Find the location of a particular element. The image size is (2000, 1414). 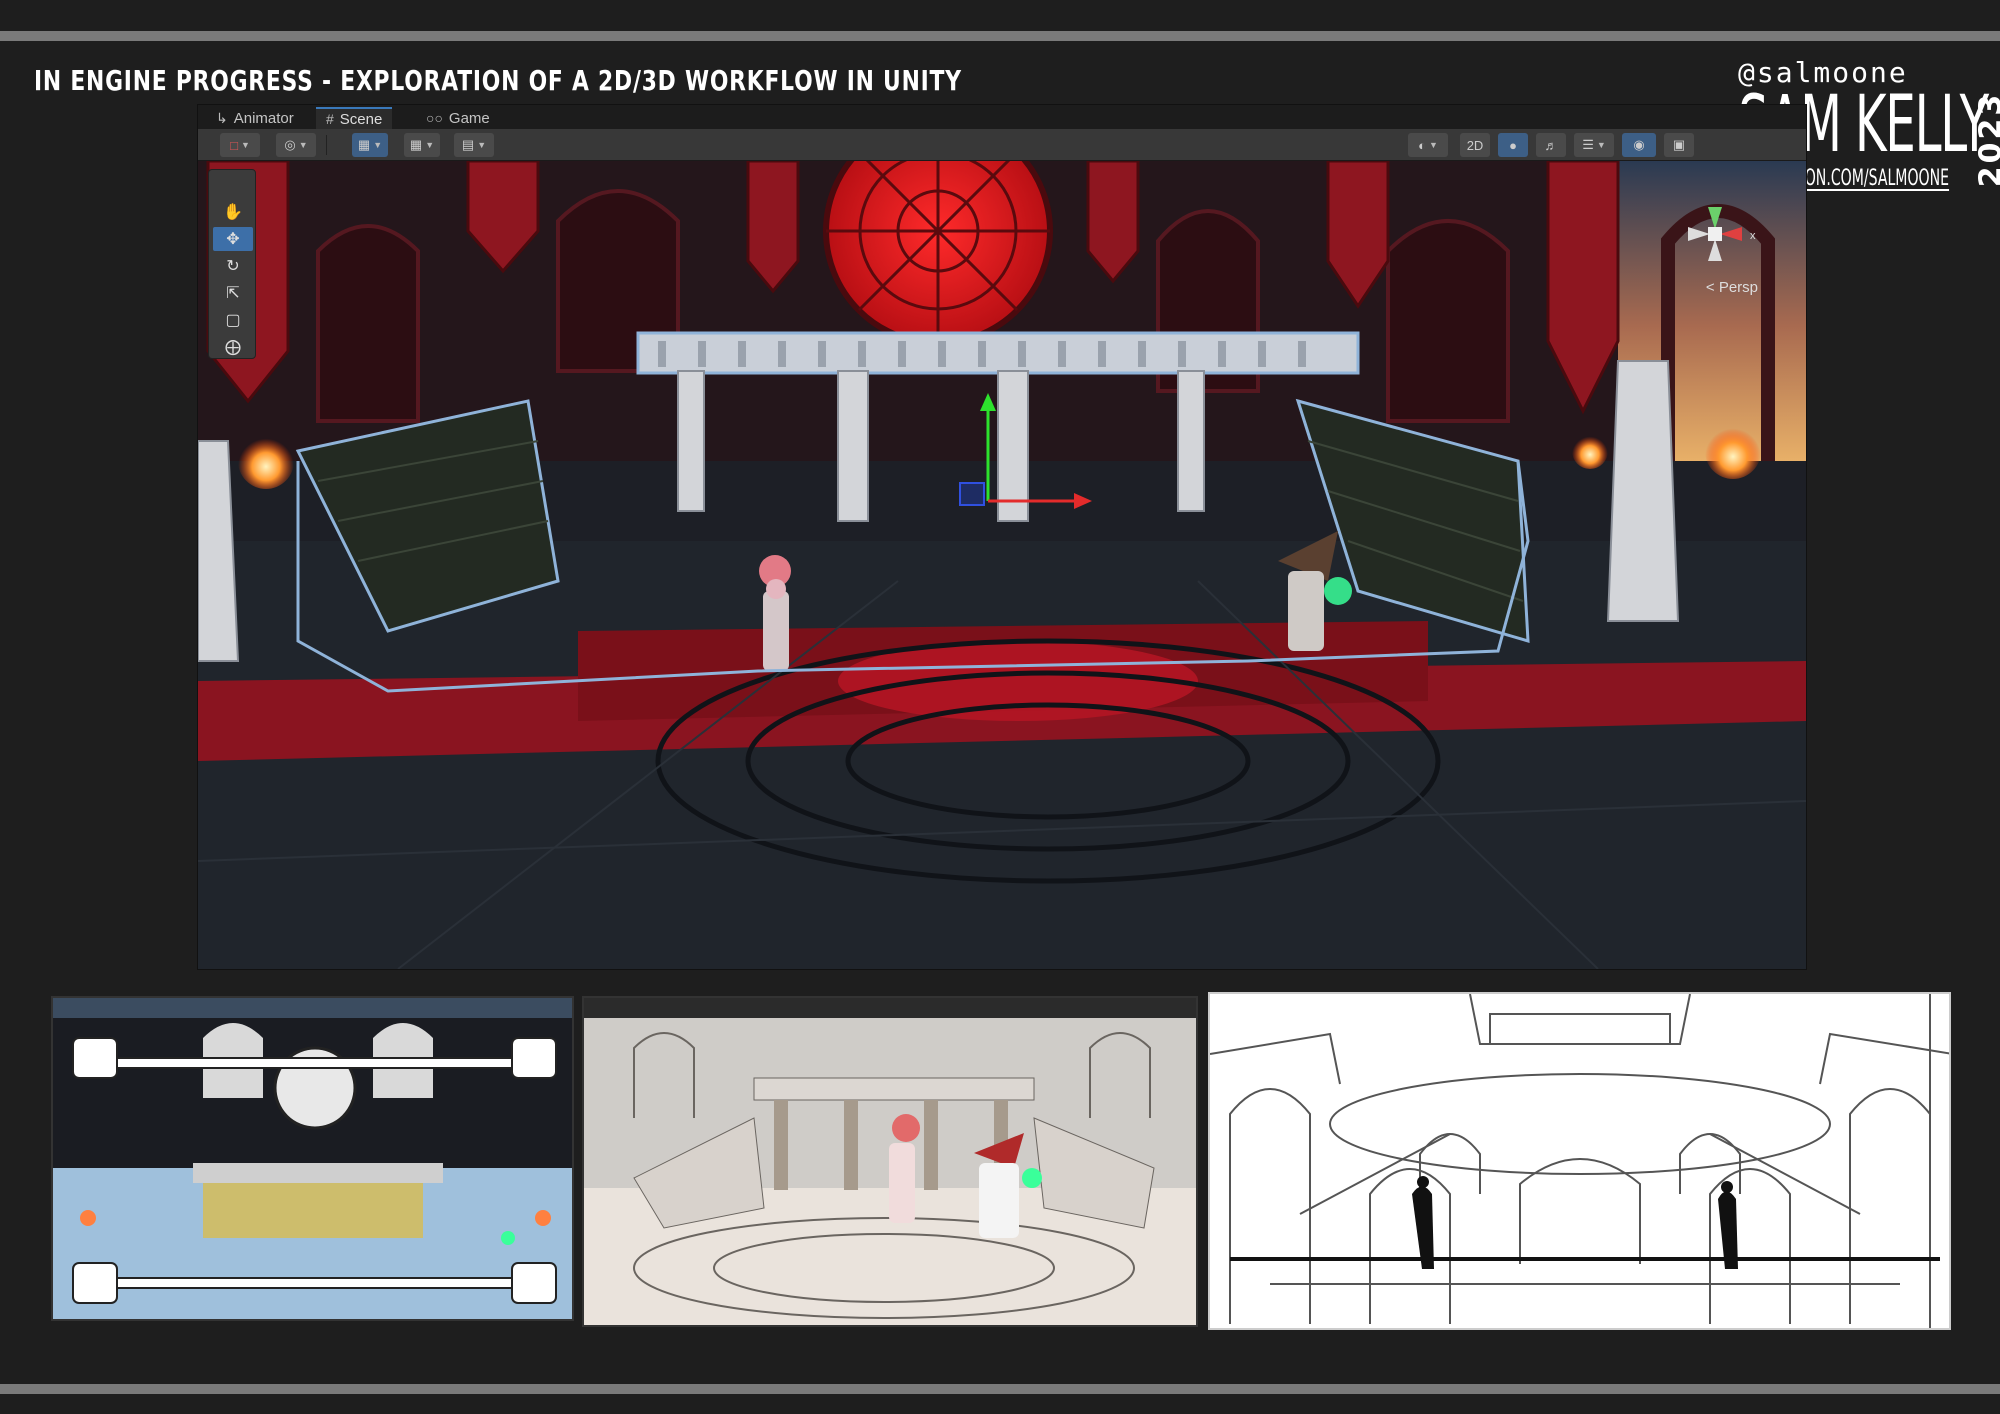

eye-icon: ◉ is located at coordinates (1639, 144).